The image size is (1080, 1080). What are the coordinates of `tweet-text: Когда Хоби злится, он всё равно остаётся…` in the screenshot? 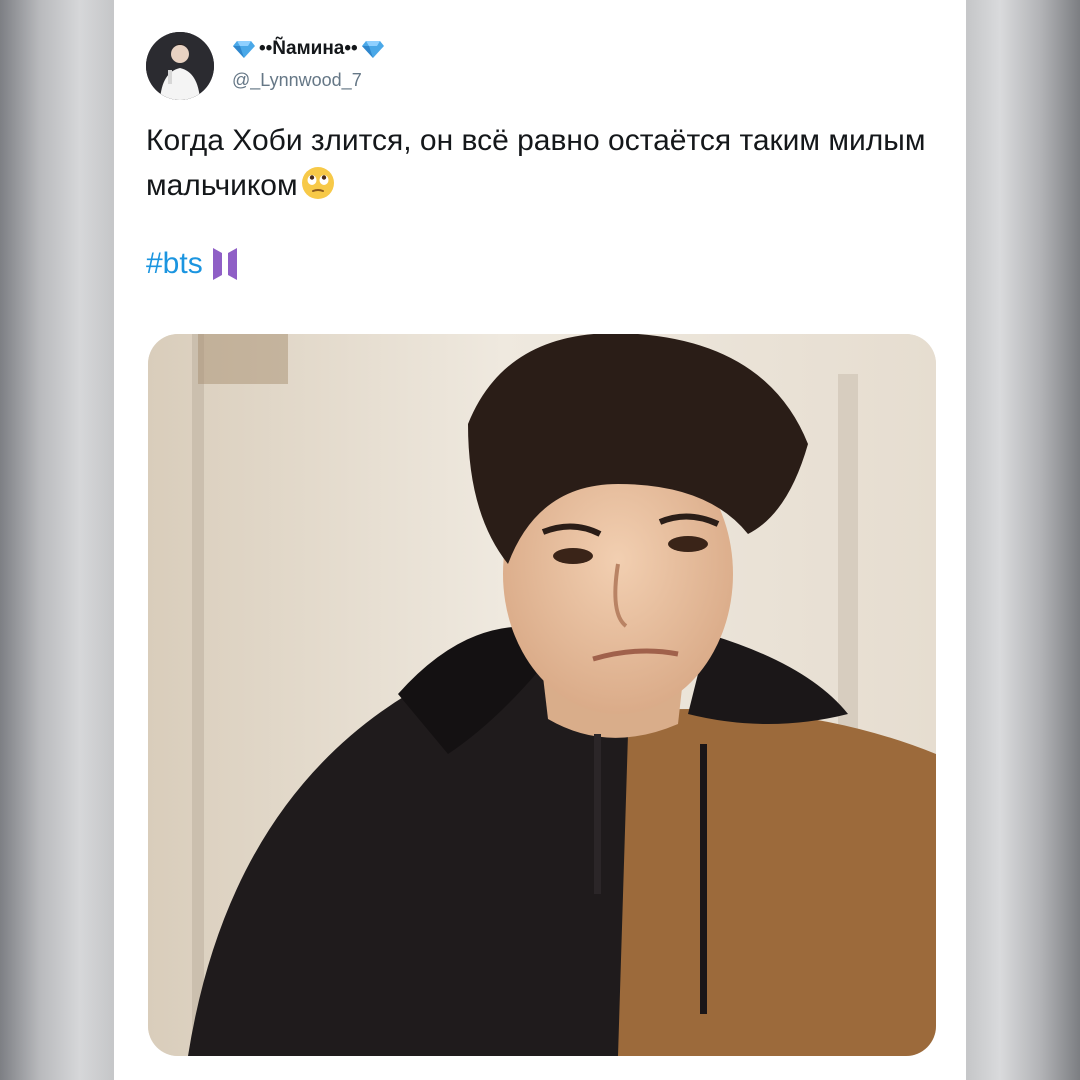 It's located at (541, 163).